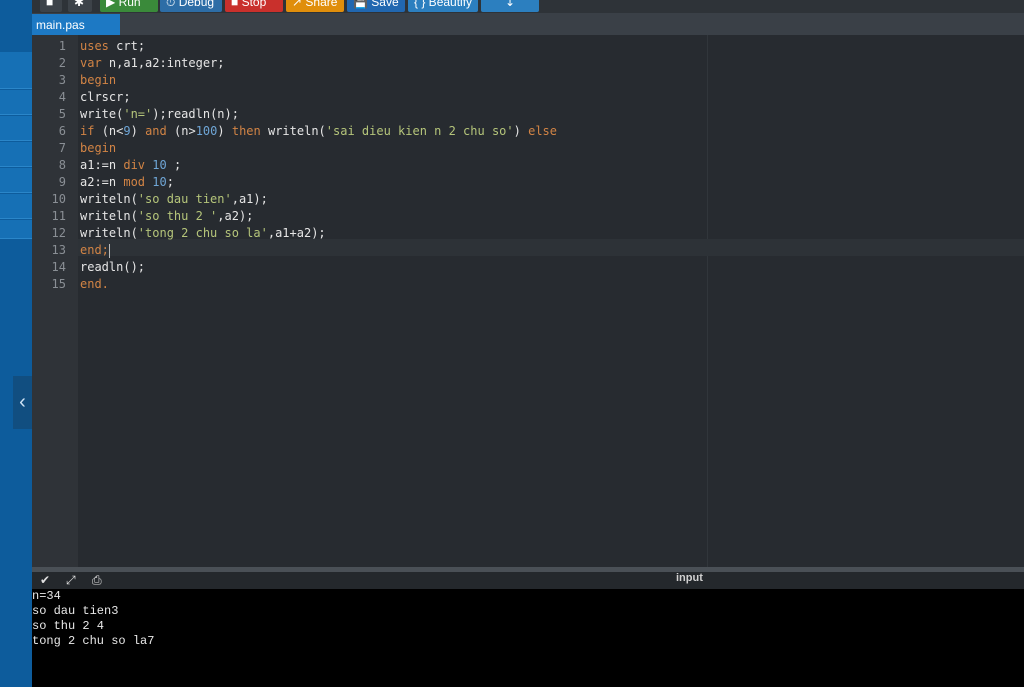  I want to click on stop-label: Stop, so click(254, 4).